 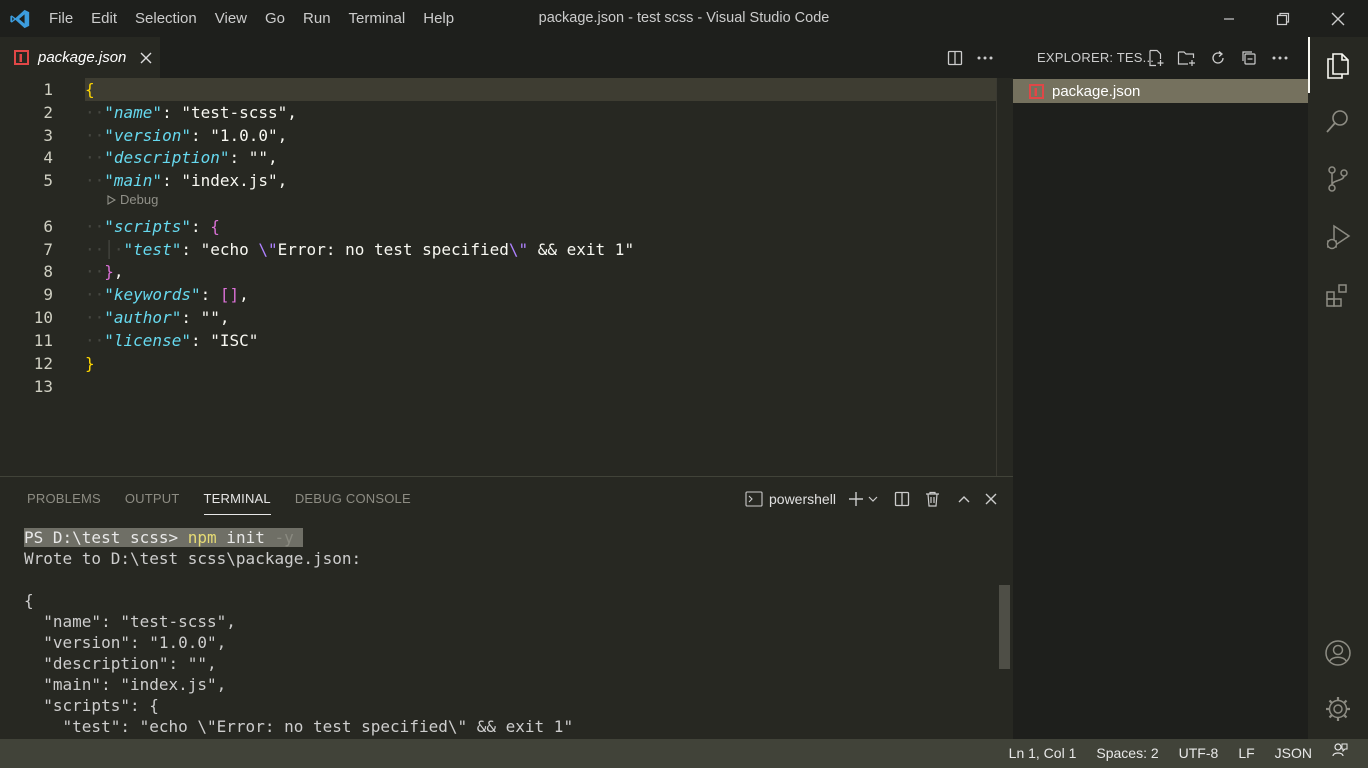 What do you see at coordinates (48, 294) in the screenshot?
I see `line-number: 9` at bounding box center [48, 294].